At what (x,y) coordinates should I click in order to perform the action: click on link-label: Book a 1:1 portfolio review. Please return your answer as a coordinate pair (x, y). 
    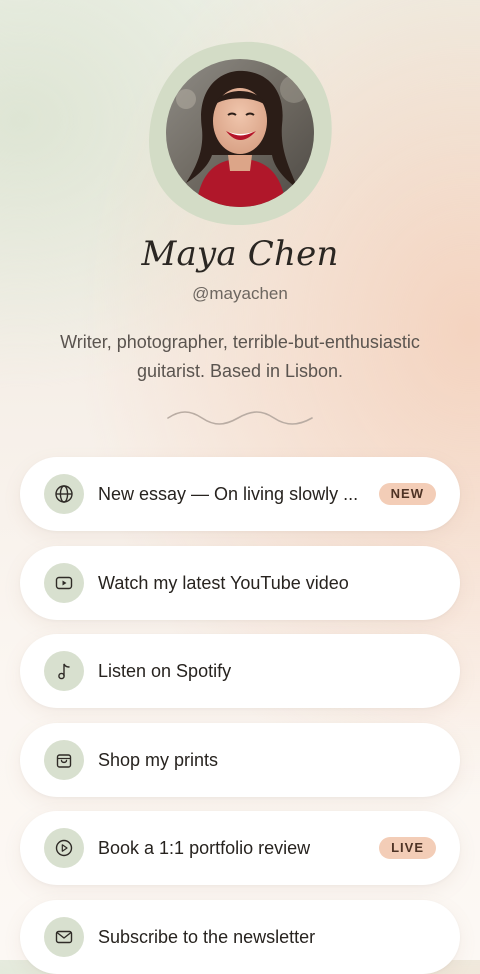
    Looking at the image, I should click on (204, 848).